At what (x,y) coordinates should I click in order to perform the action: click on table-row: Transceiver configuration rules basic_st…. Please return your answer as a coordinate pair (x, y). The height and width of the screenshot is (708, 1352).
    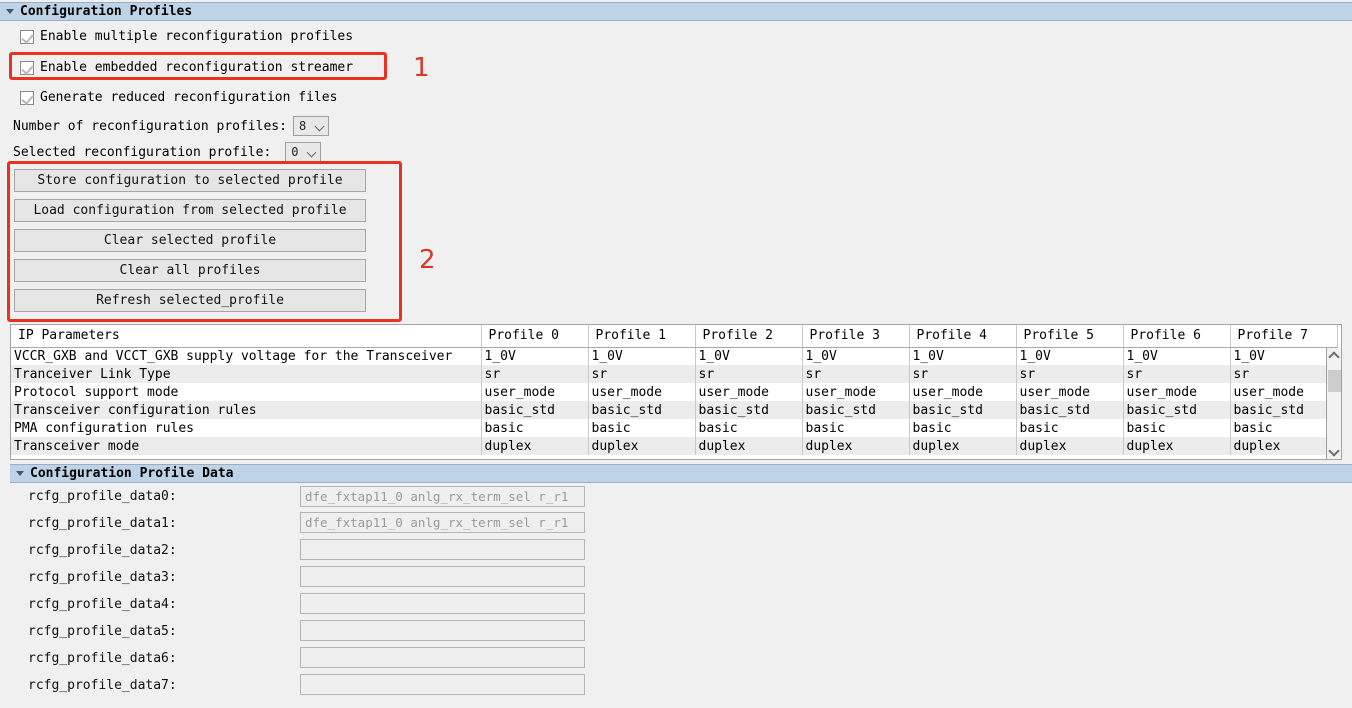
    Looking at the image, I should click on (674, 410).